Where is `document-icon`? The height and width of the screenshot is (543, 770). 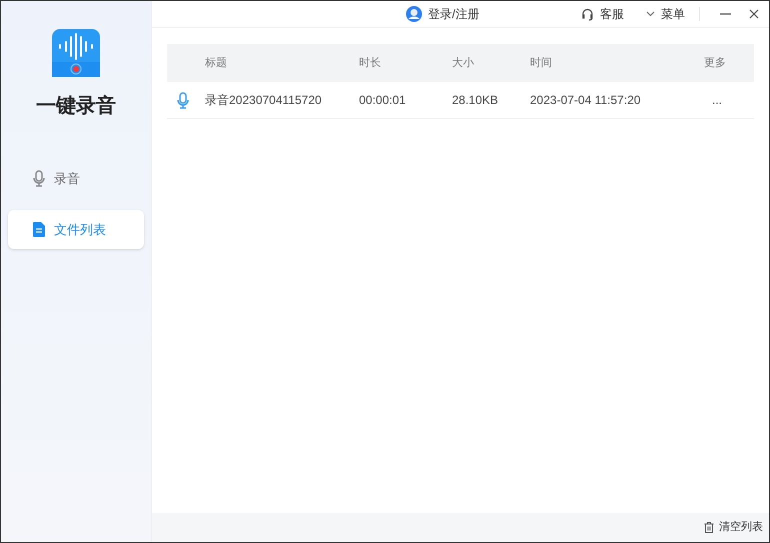 document-icon is located at coordinates (39, 229).